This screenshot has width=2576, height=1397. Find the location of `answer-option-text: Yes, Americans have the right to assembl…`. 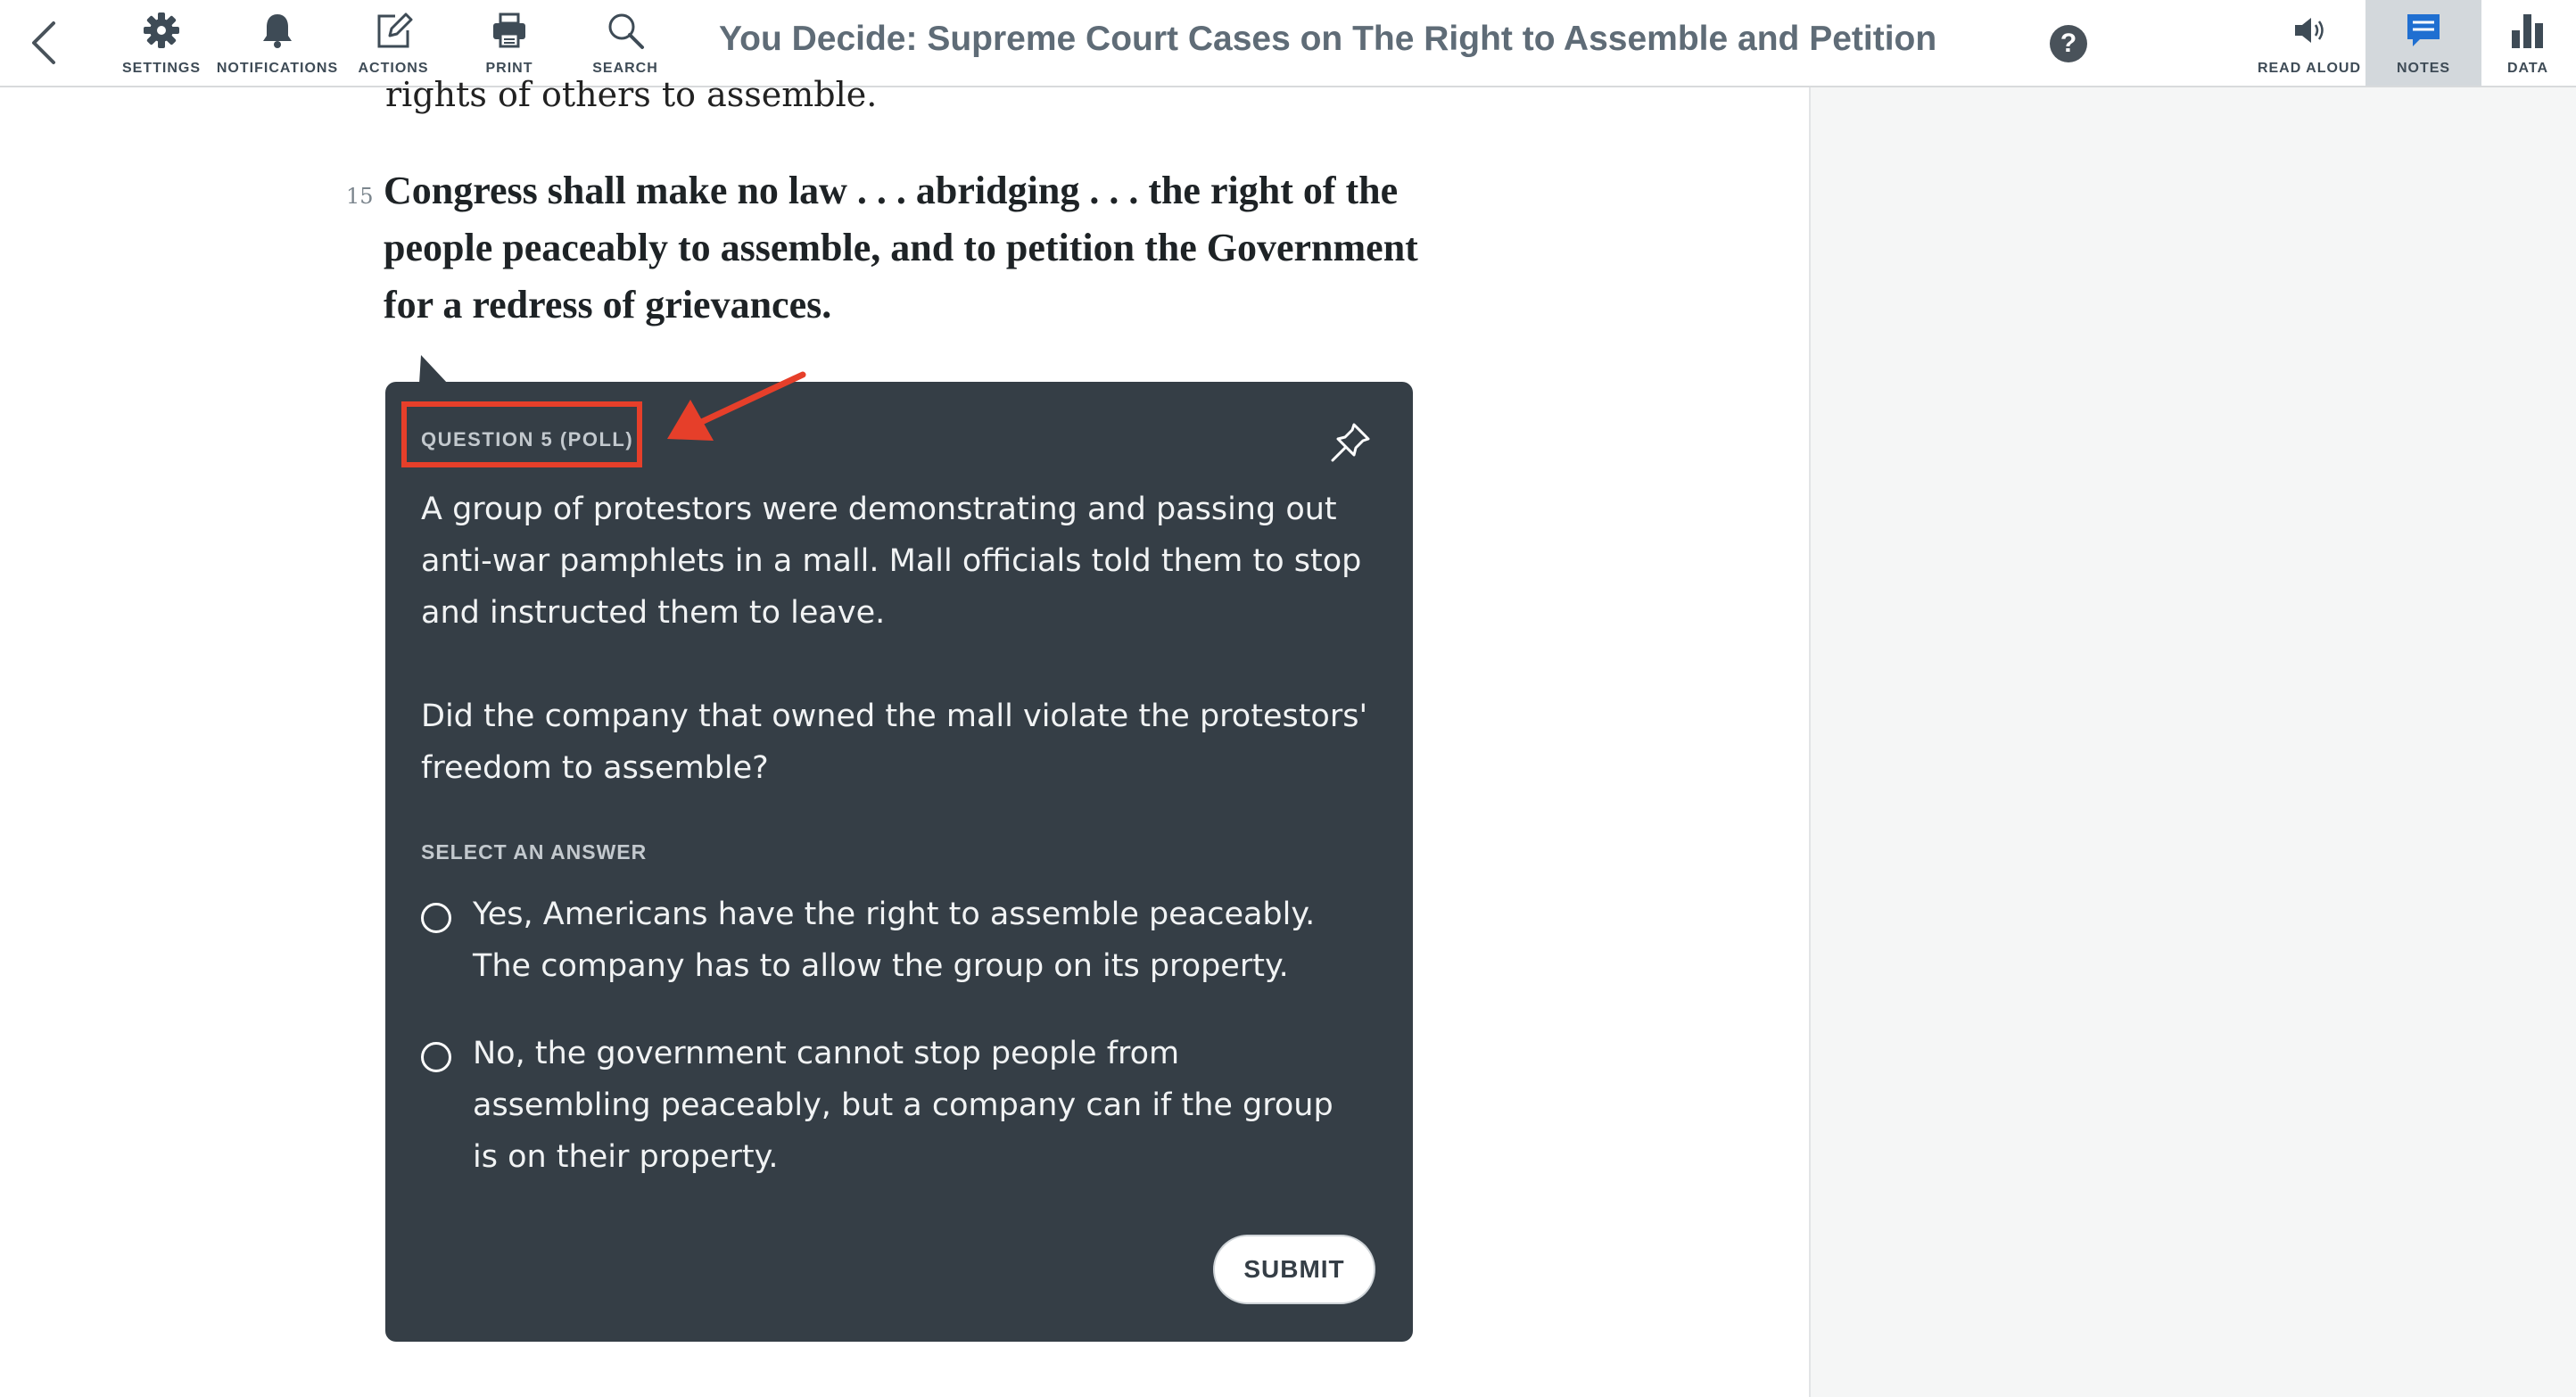

answer-option-text: Yes, Americans have the right to assembl… is located at coordinates (919, 940).